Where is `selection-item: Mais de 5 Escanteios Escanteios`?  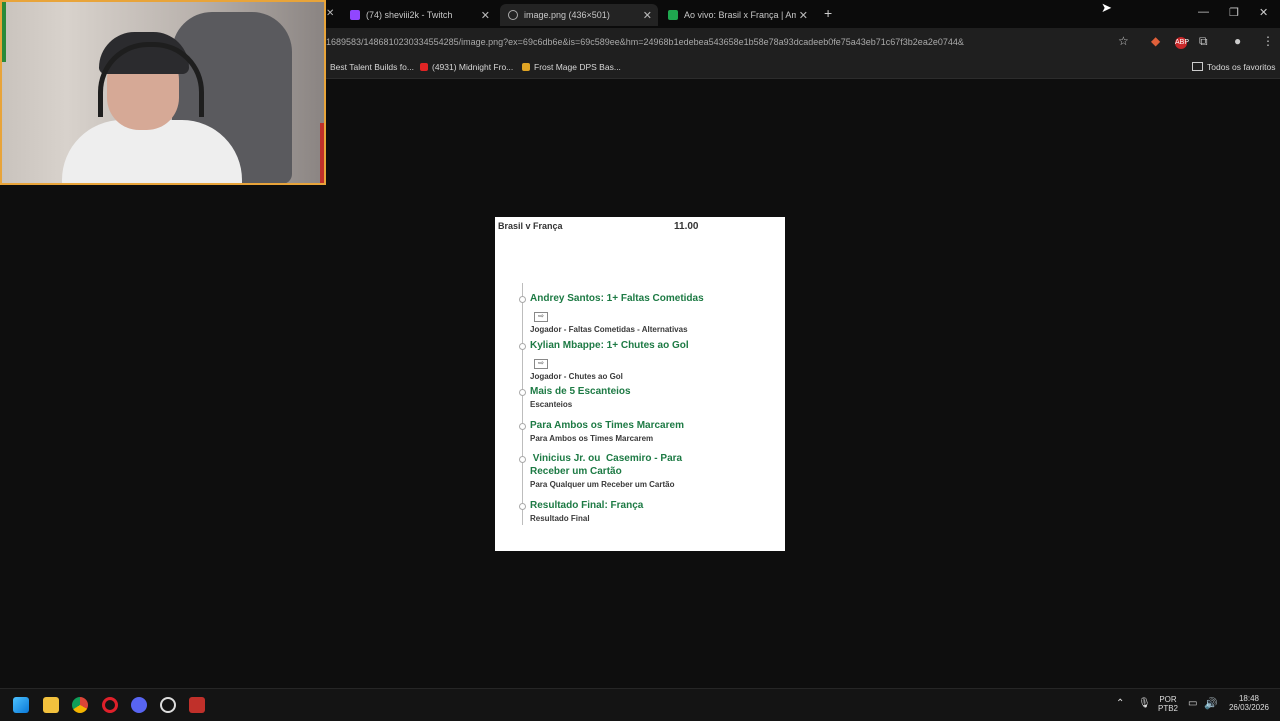 selection-item: Mais de 5 Escanteios Escanteios is located at coordinates (644, 397).